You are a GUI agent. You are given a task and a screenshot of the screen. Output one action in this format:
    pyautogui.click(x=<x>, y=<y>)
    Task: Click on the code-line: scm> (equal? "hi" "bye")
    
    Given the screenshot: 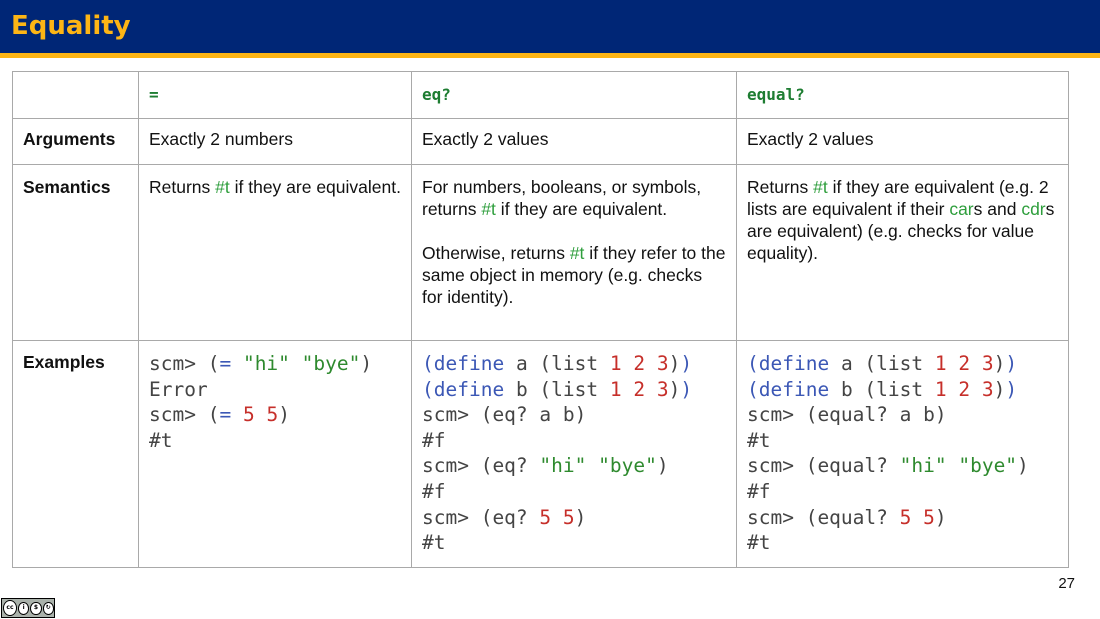 What is the action you would take?
    pyautogui.click(x=902, y=466)
    